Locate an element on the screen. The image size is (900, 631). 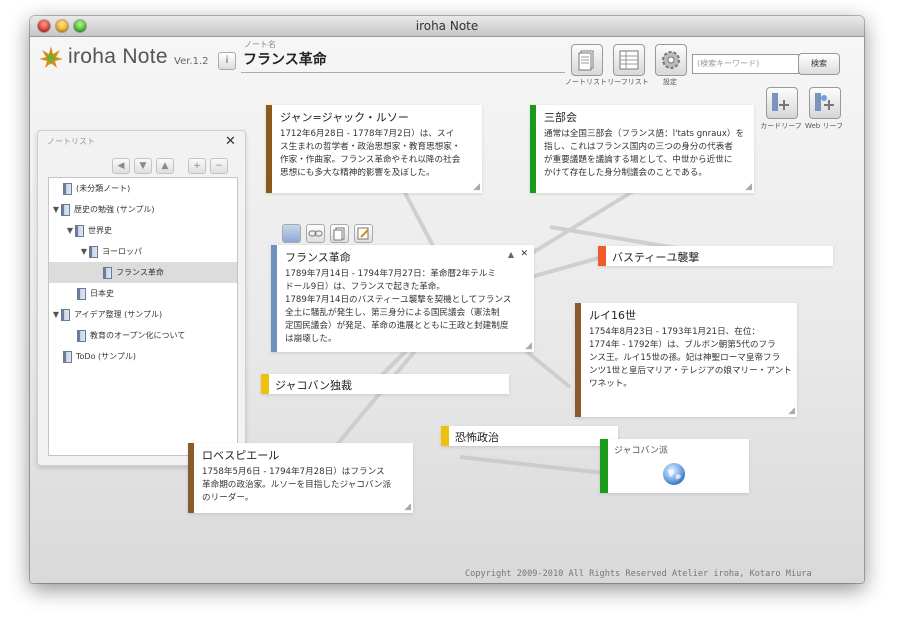
leaf-body-line: 1789年7月14日のバスティーユ襲撃を契機としてフランス is located at coordinates (398, 300).